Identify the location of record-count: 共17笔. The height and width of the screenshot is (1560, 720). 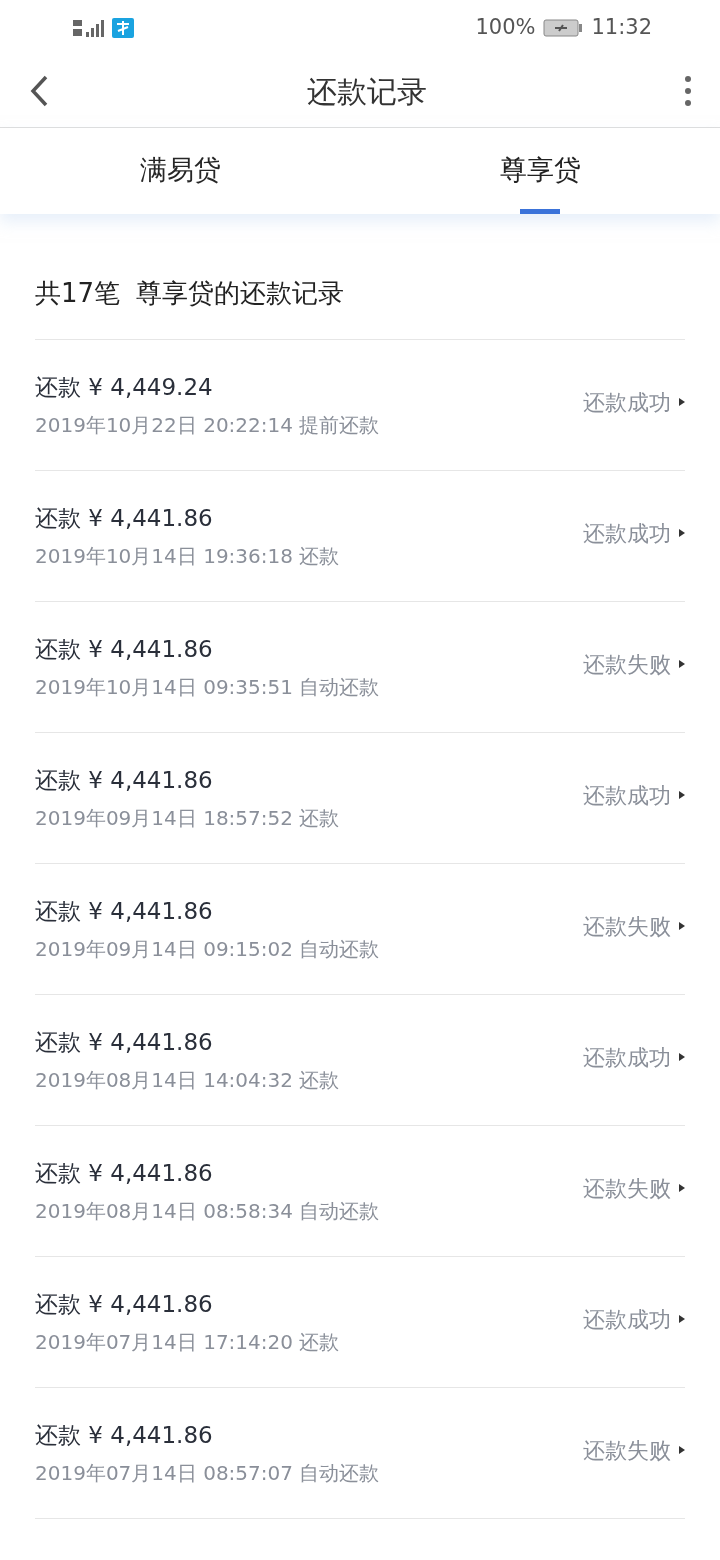
(78, 293).